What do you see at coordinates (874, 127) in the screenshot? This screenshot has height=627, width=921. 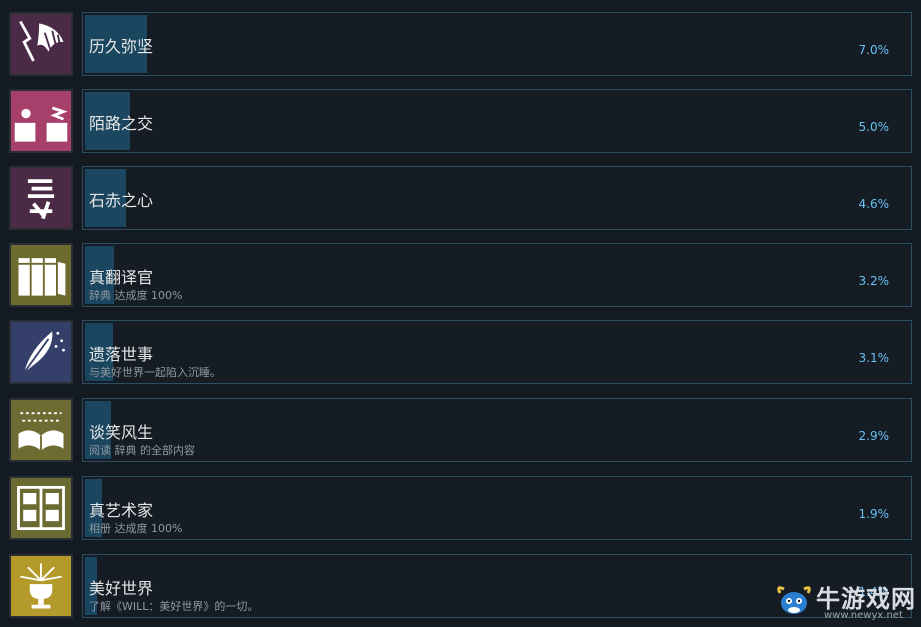 I see `unlock-percent: 5.0%` at bounding box center [874, 127].